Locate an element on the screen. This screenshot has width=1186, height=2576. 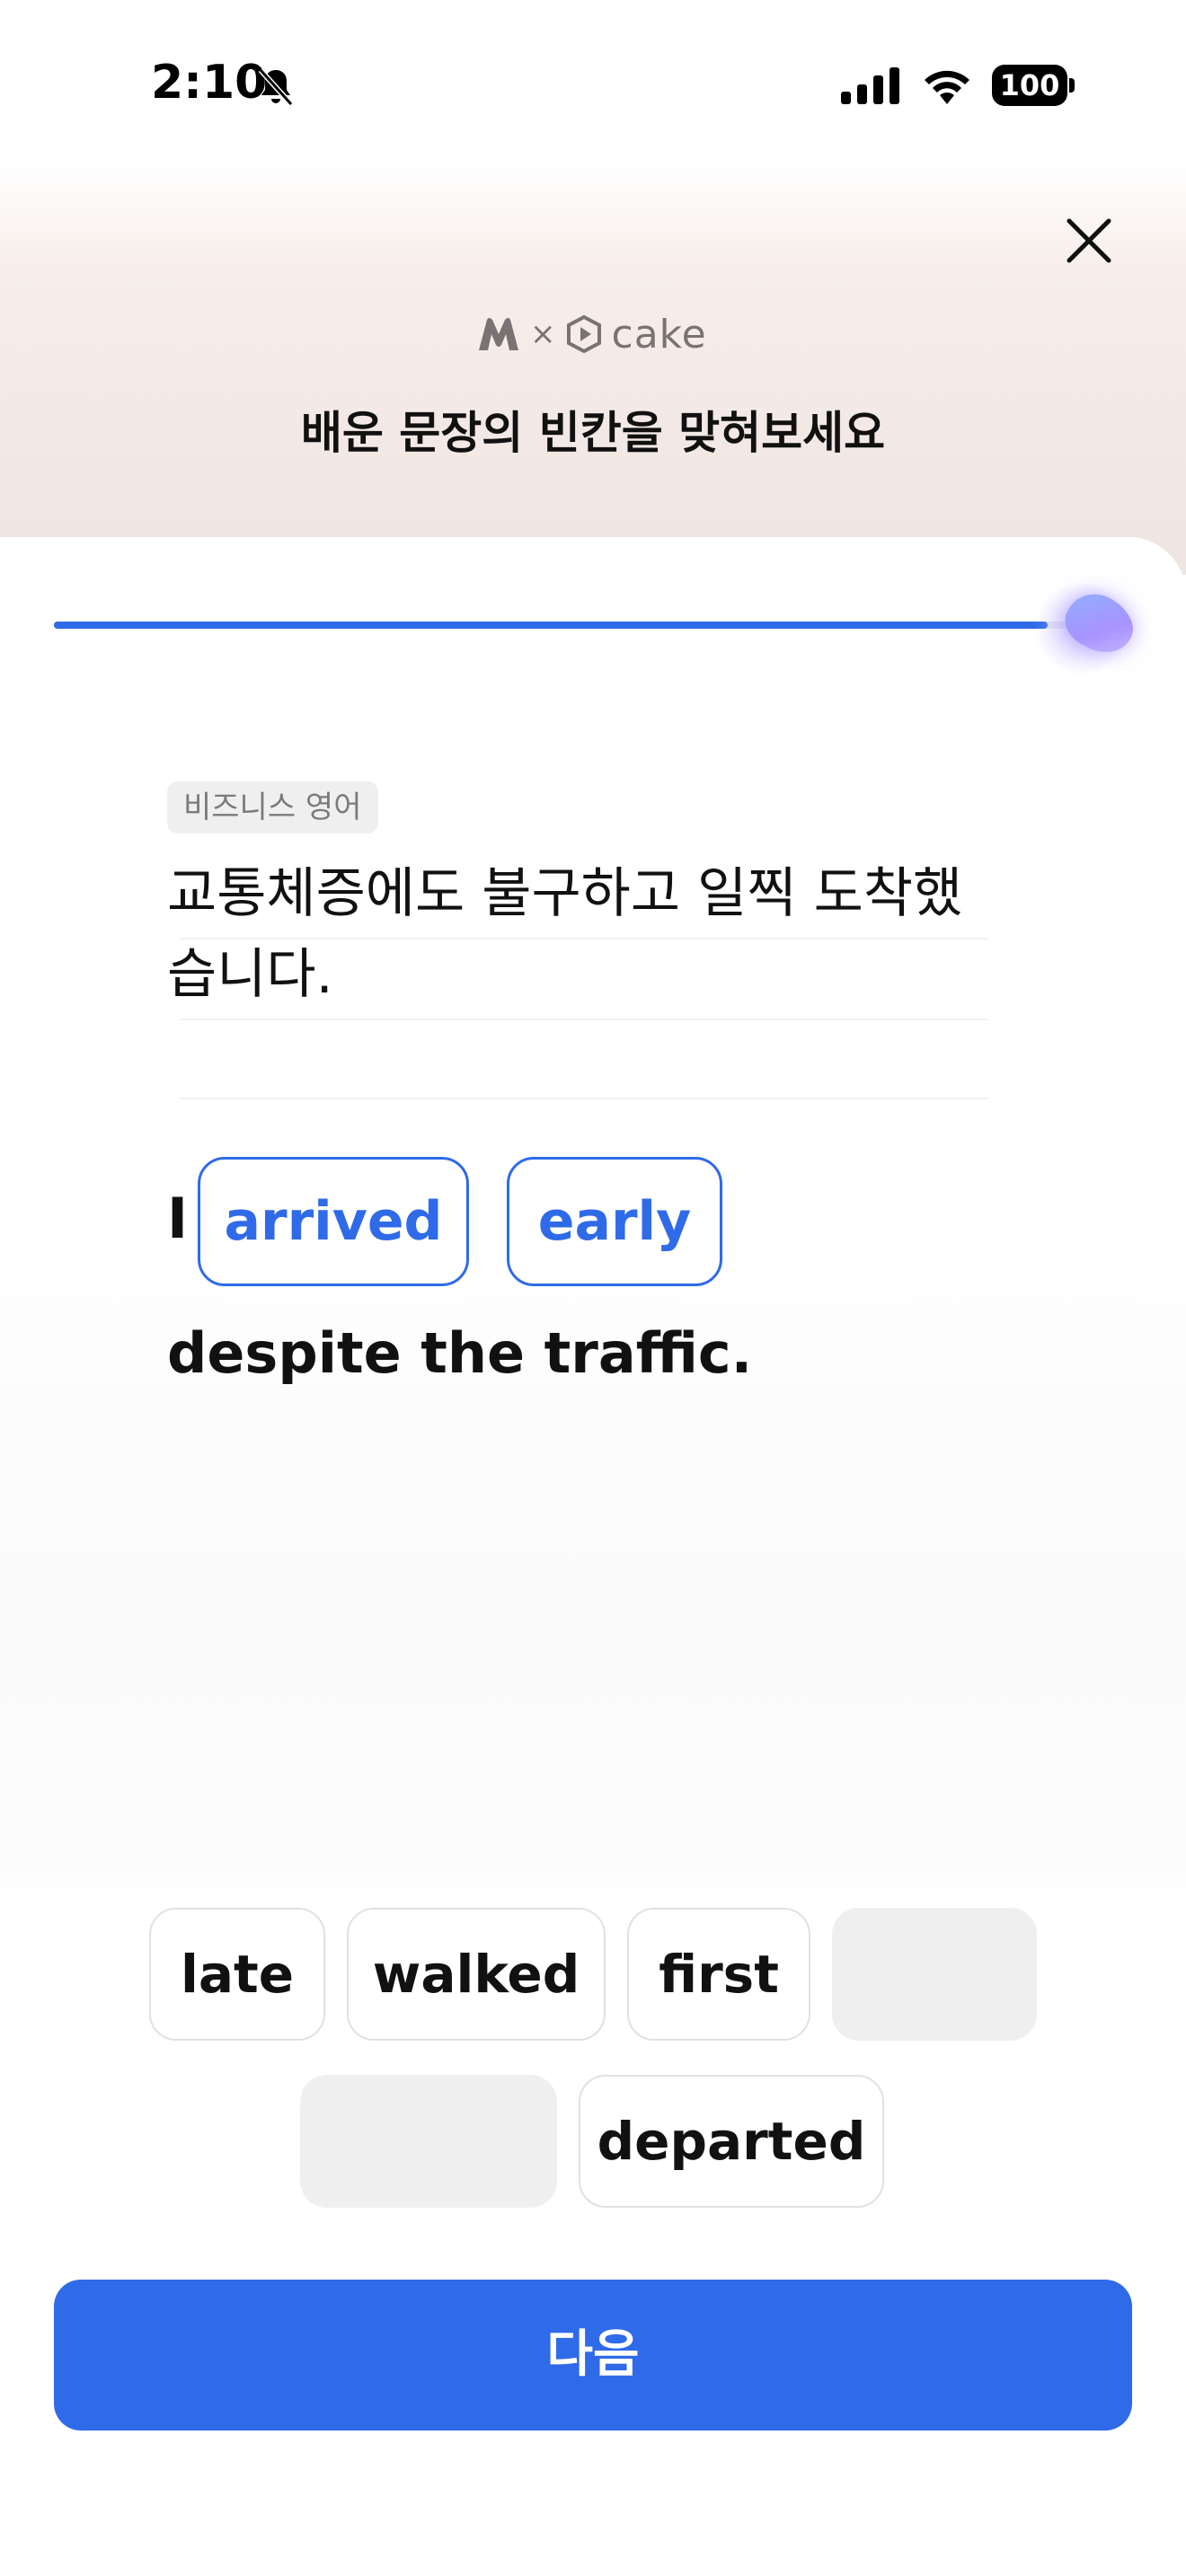
option-departed: departed is located at coordinates (731, 2141).